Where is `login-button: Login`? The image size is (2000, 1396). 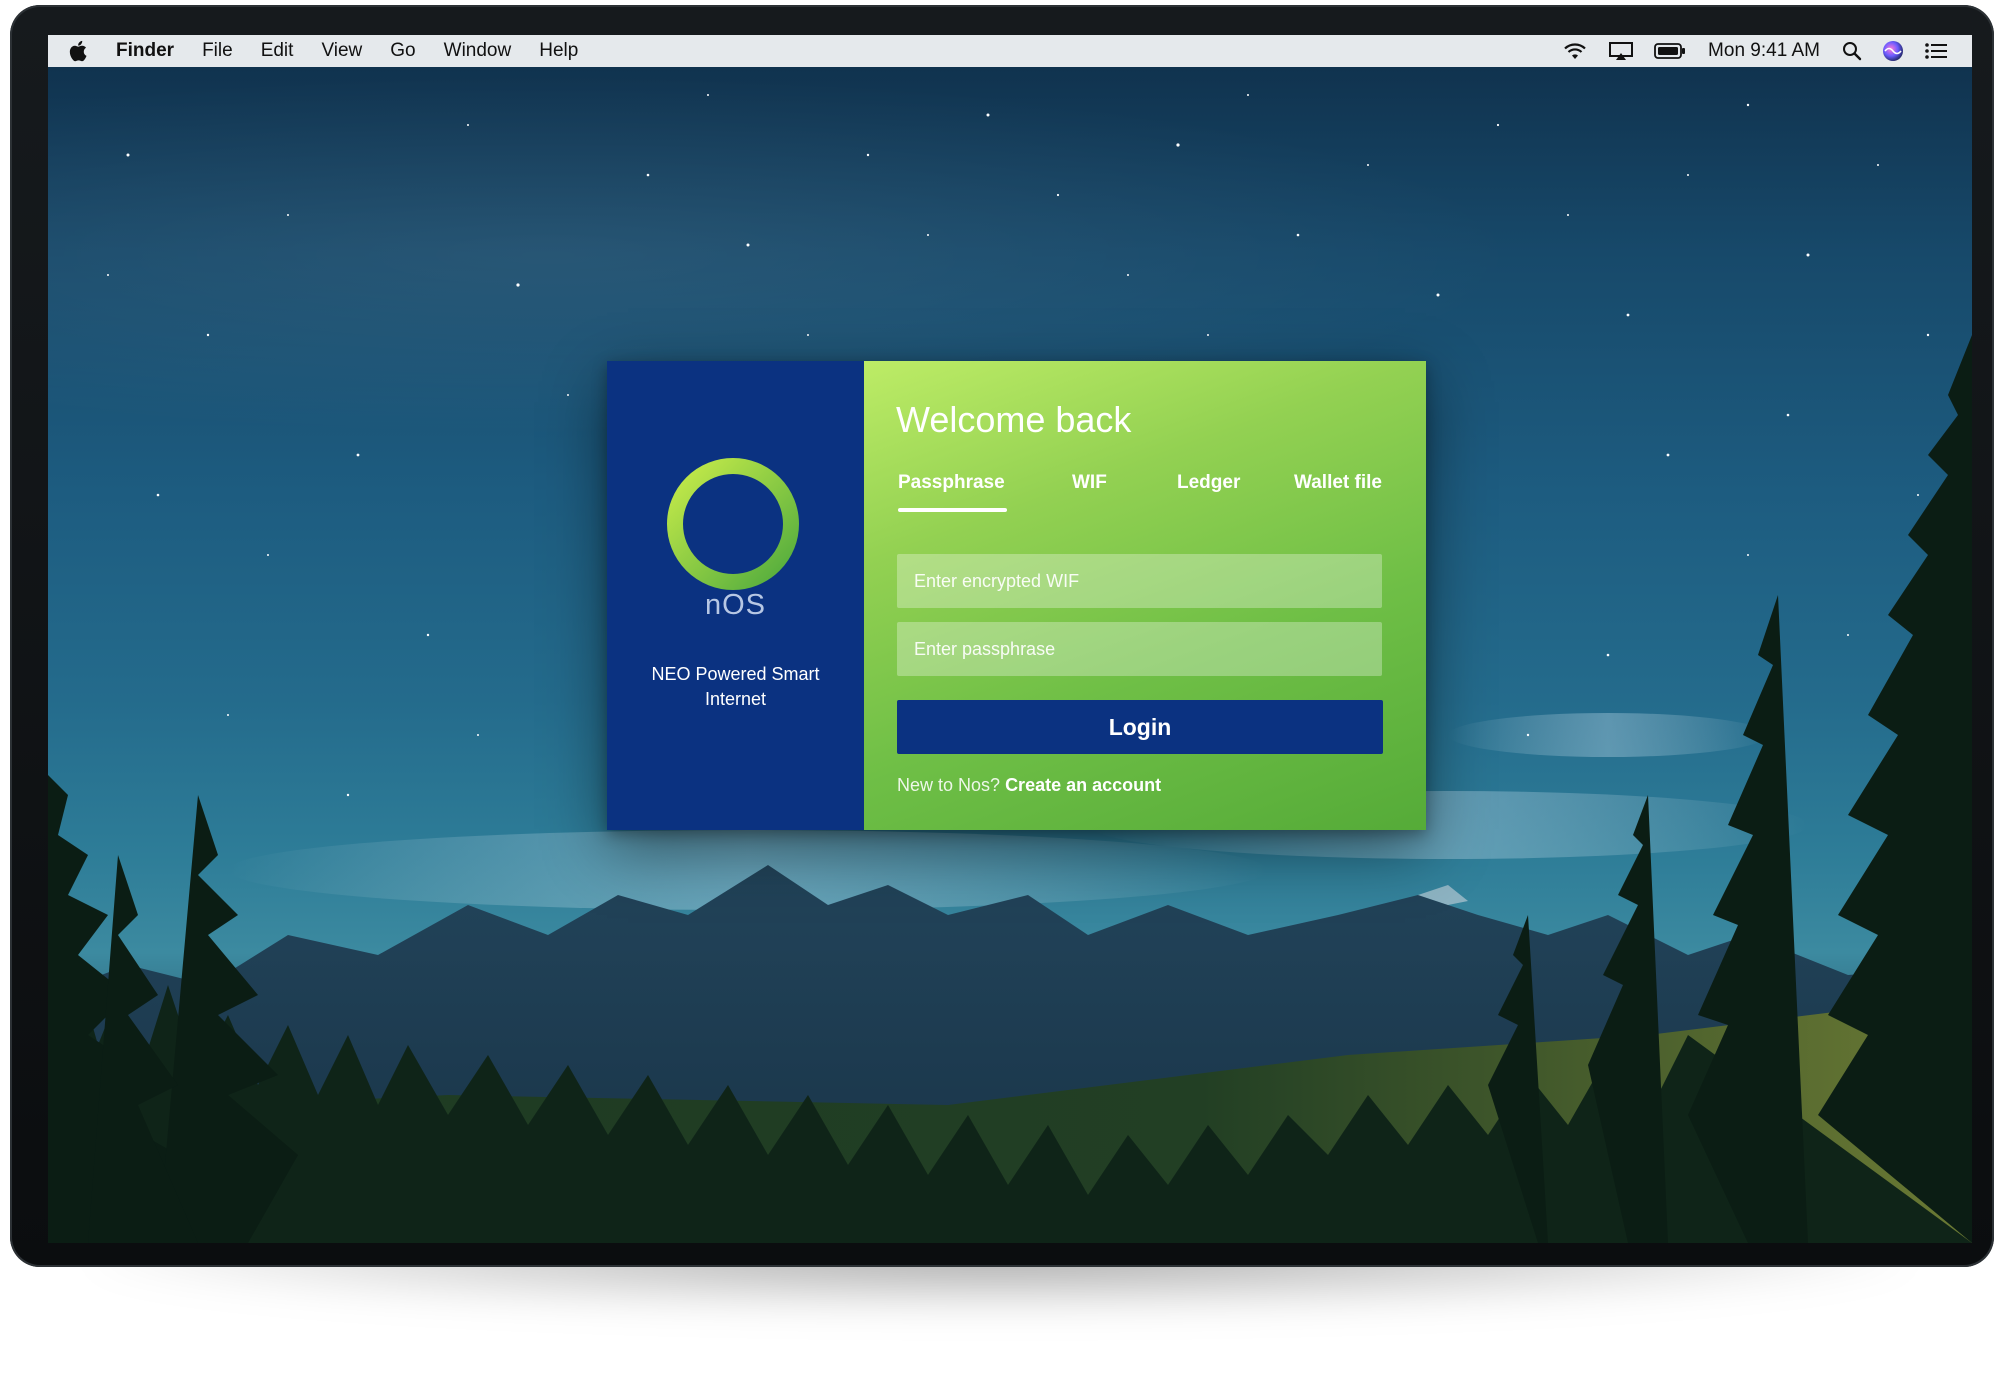
login-button: Login is located at coordinates (1140, 727).